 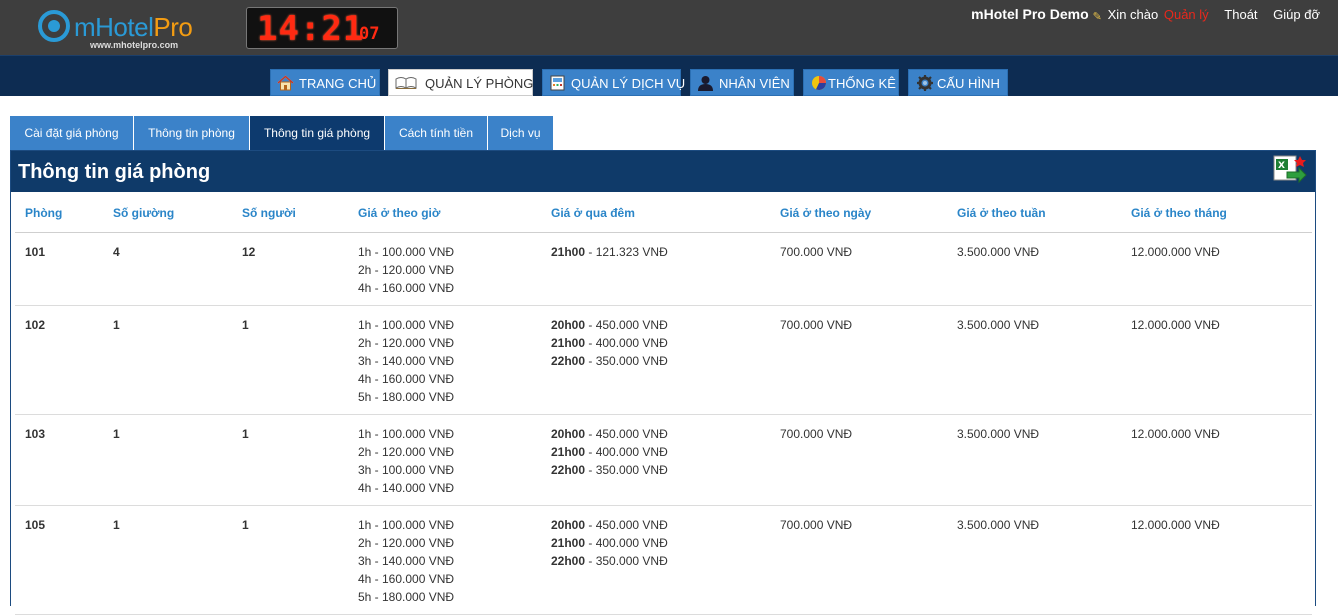 What do you see at coordinates (862, 83) in the screenshot?
I see `nav-label-statistics: THỐNG KÊ` at bounding box center [862, 83].